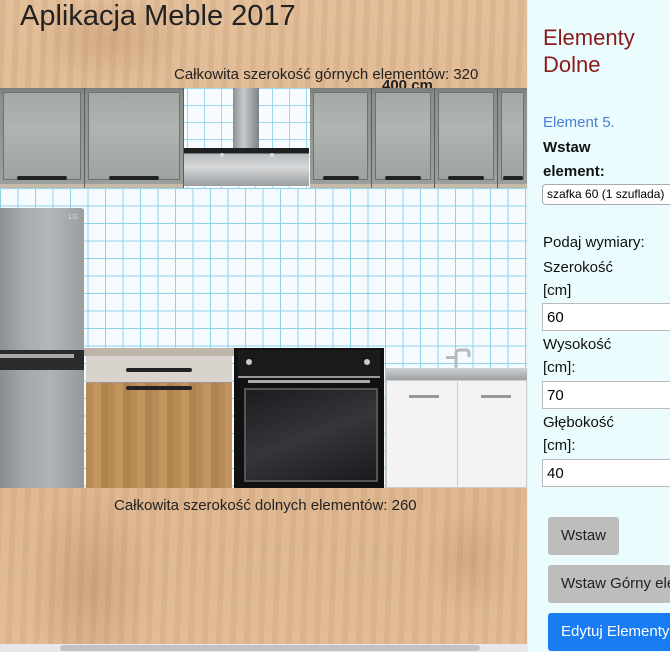  What do you see at coordinates (606, 395) in the screenshot?
I see `height-input` at bounding box center [606, 395].